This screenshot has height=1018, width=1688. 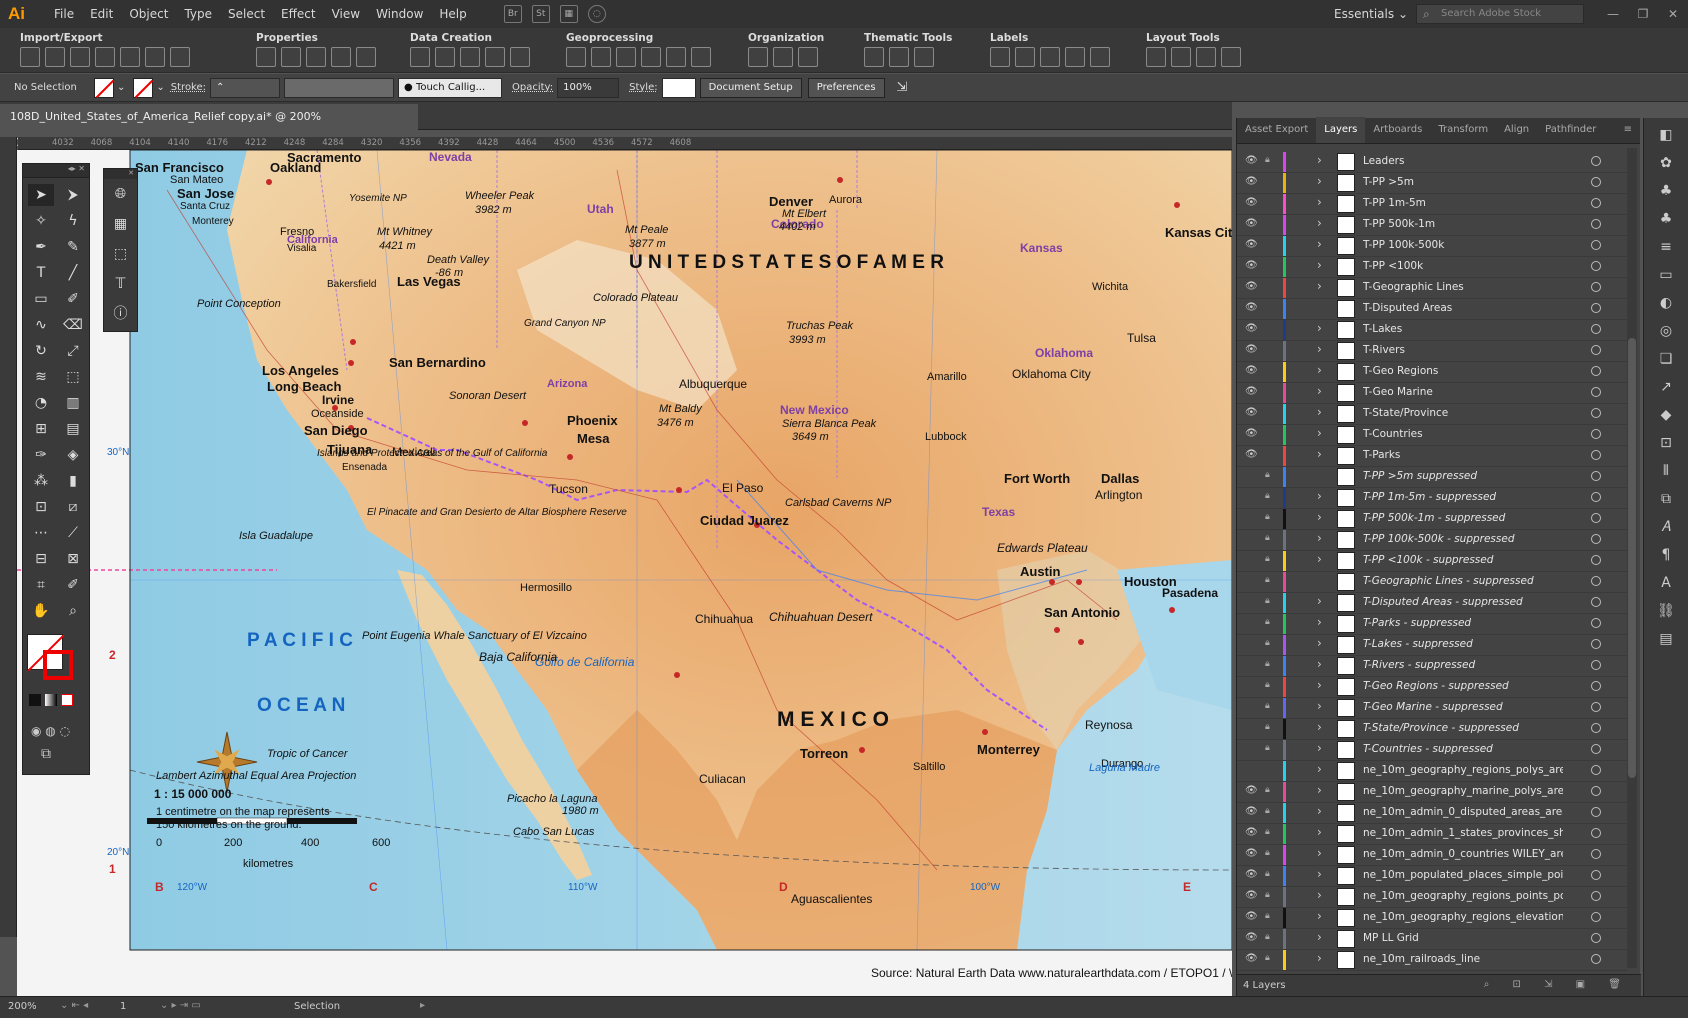 I want to click on crop-icon: ⌗, so click(x=41, y=585).